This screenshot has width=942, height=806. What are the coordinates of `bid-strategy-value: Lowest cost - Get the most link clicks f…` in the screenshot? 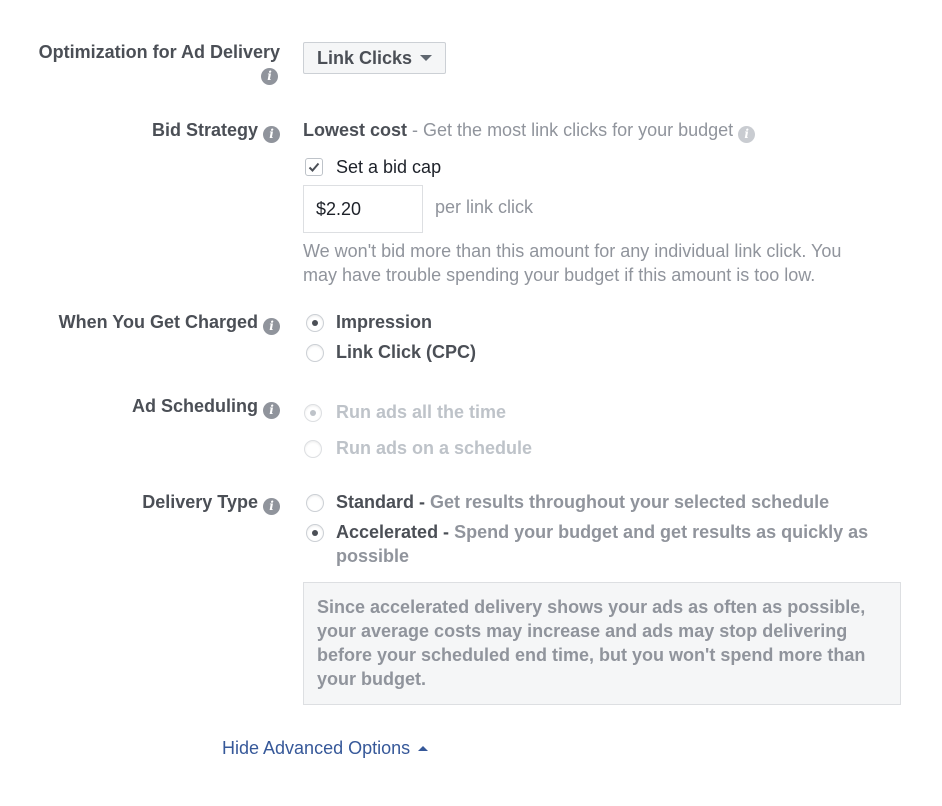 It's located at (529, 130).